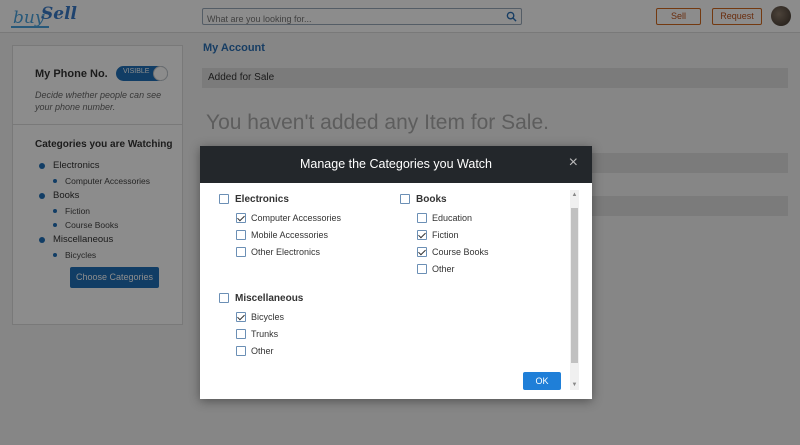  I want to click on checkbox-computer-accessories, so click(241, 218).